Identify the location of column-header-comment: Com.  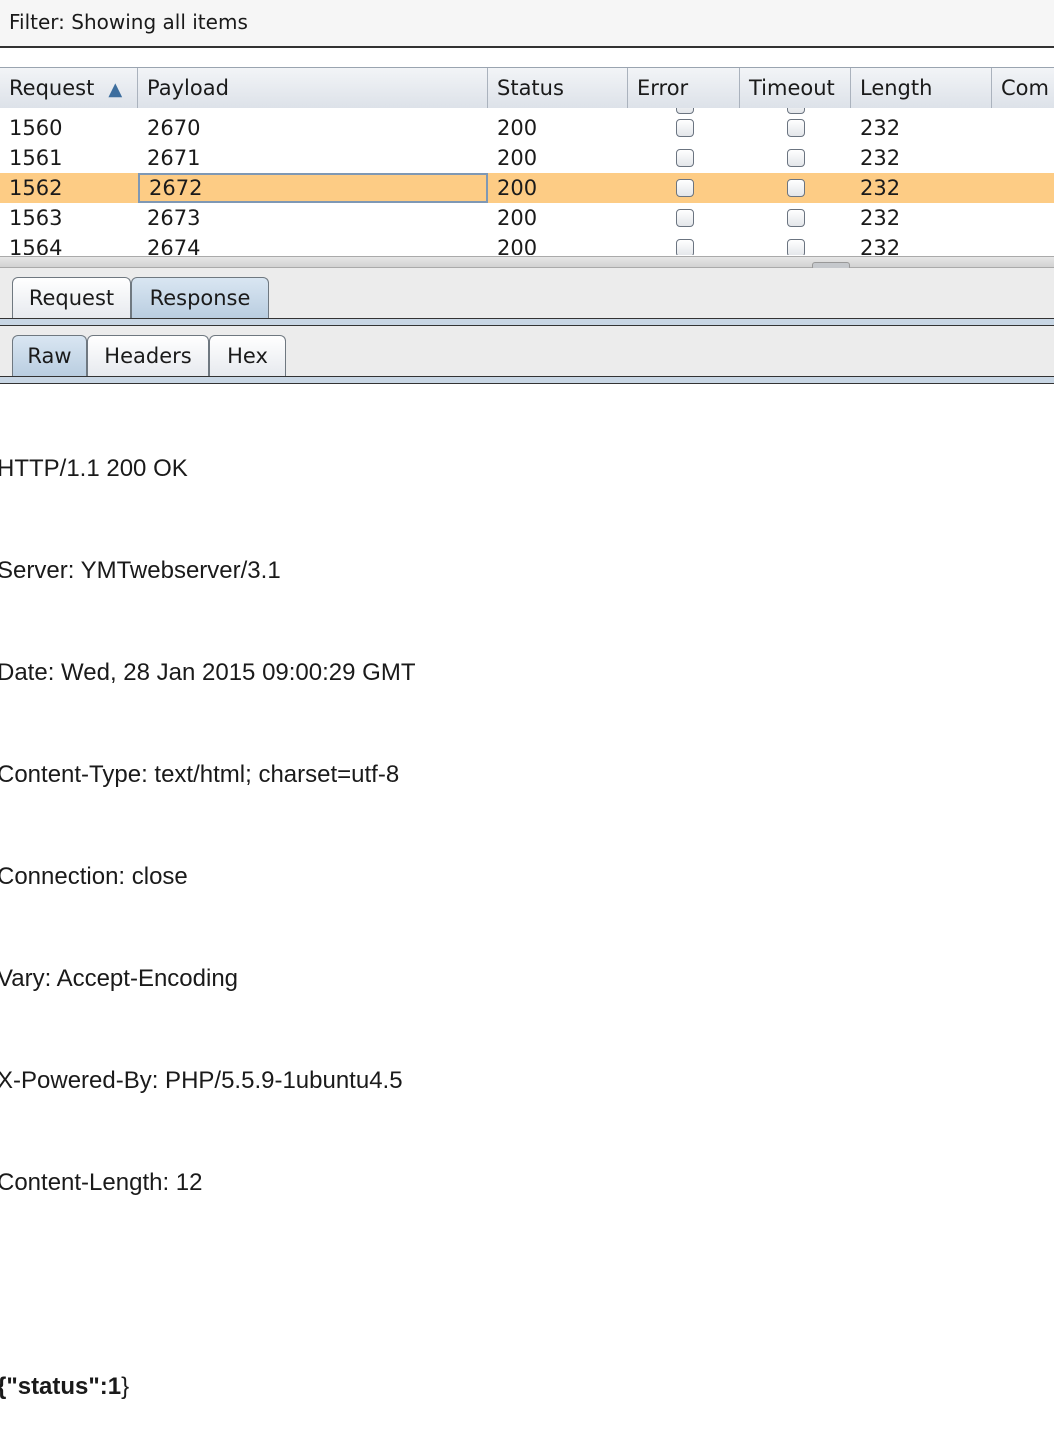
(1023, 88).